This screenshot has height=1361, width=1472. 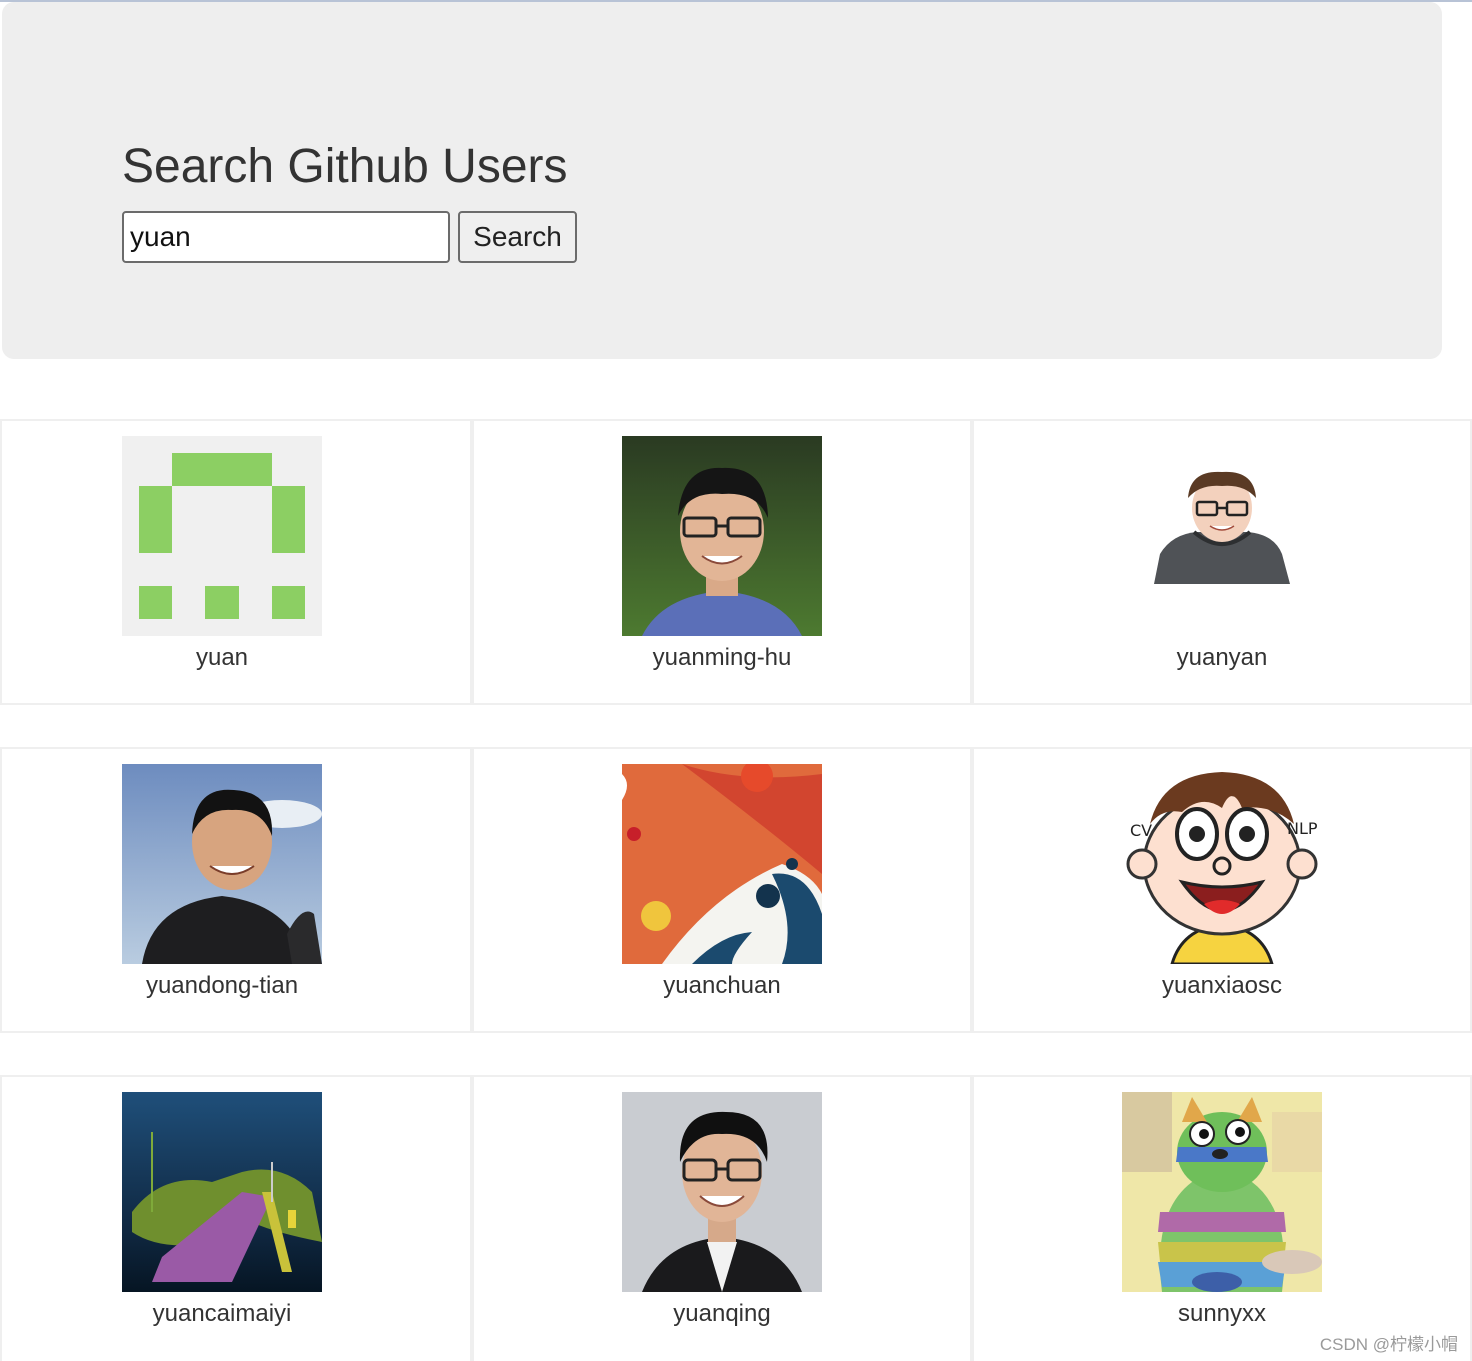 What do you see at coordinates (1302, 828) in the screenshot?
I see `nlp-label: NLP` at bounding box center [1302, 828].